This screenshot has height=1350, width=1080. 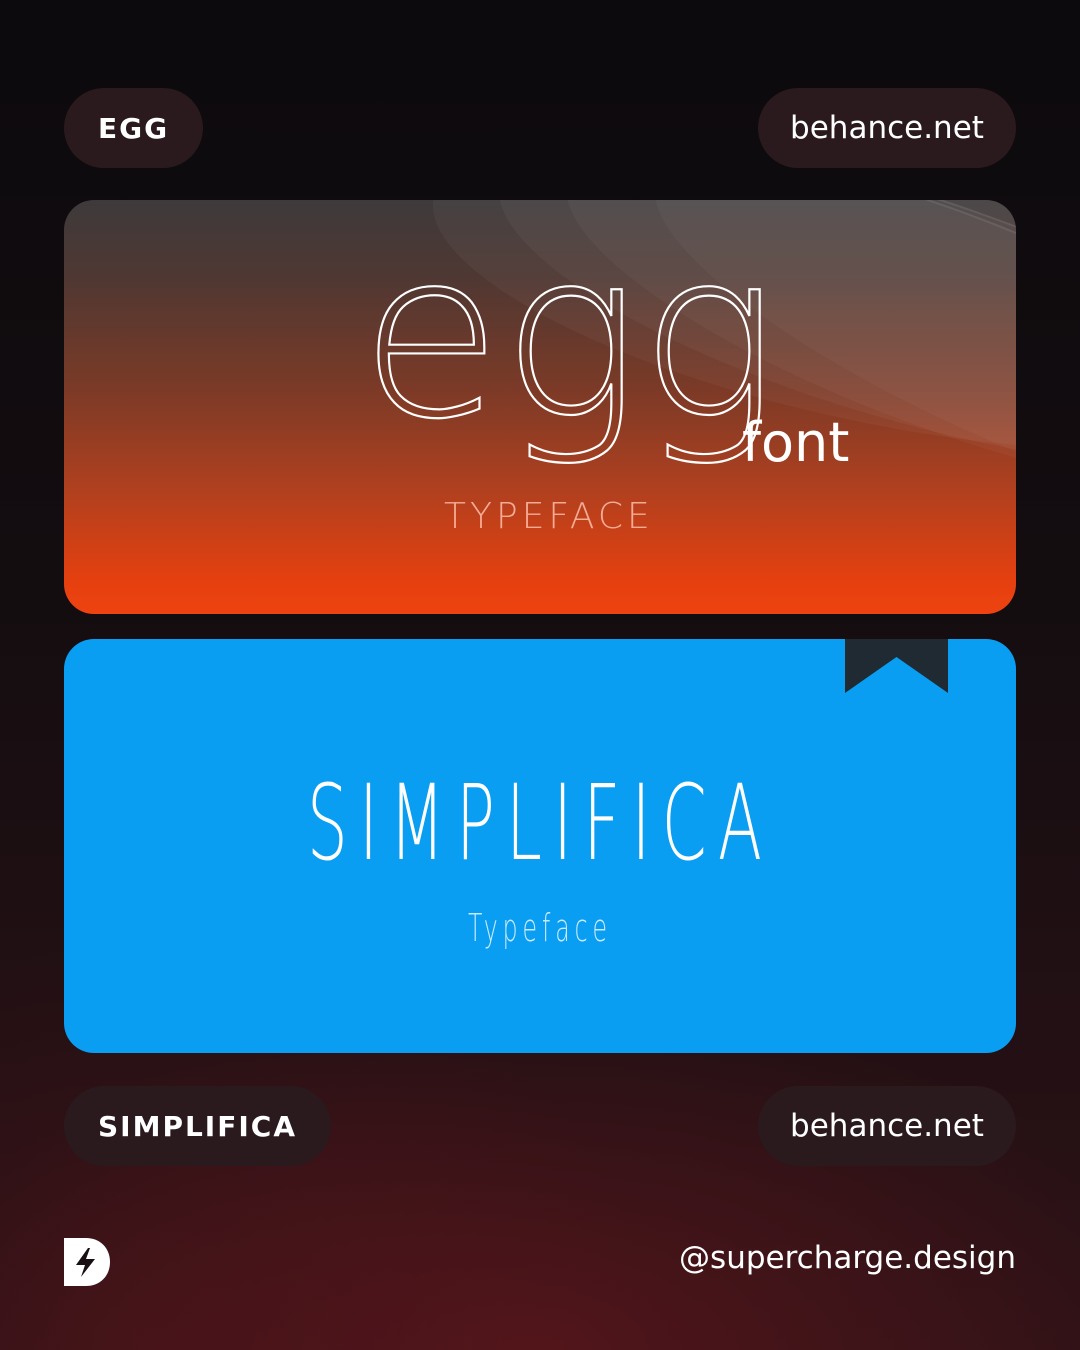 I want to click on lightning-d-logo-icon, so click(x=87, y=1262).